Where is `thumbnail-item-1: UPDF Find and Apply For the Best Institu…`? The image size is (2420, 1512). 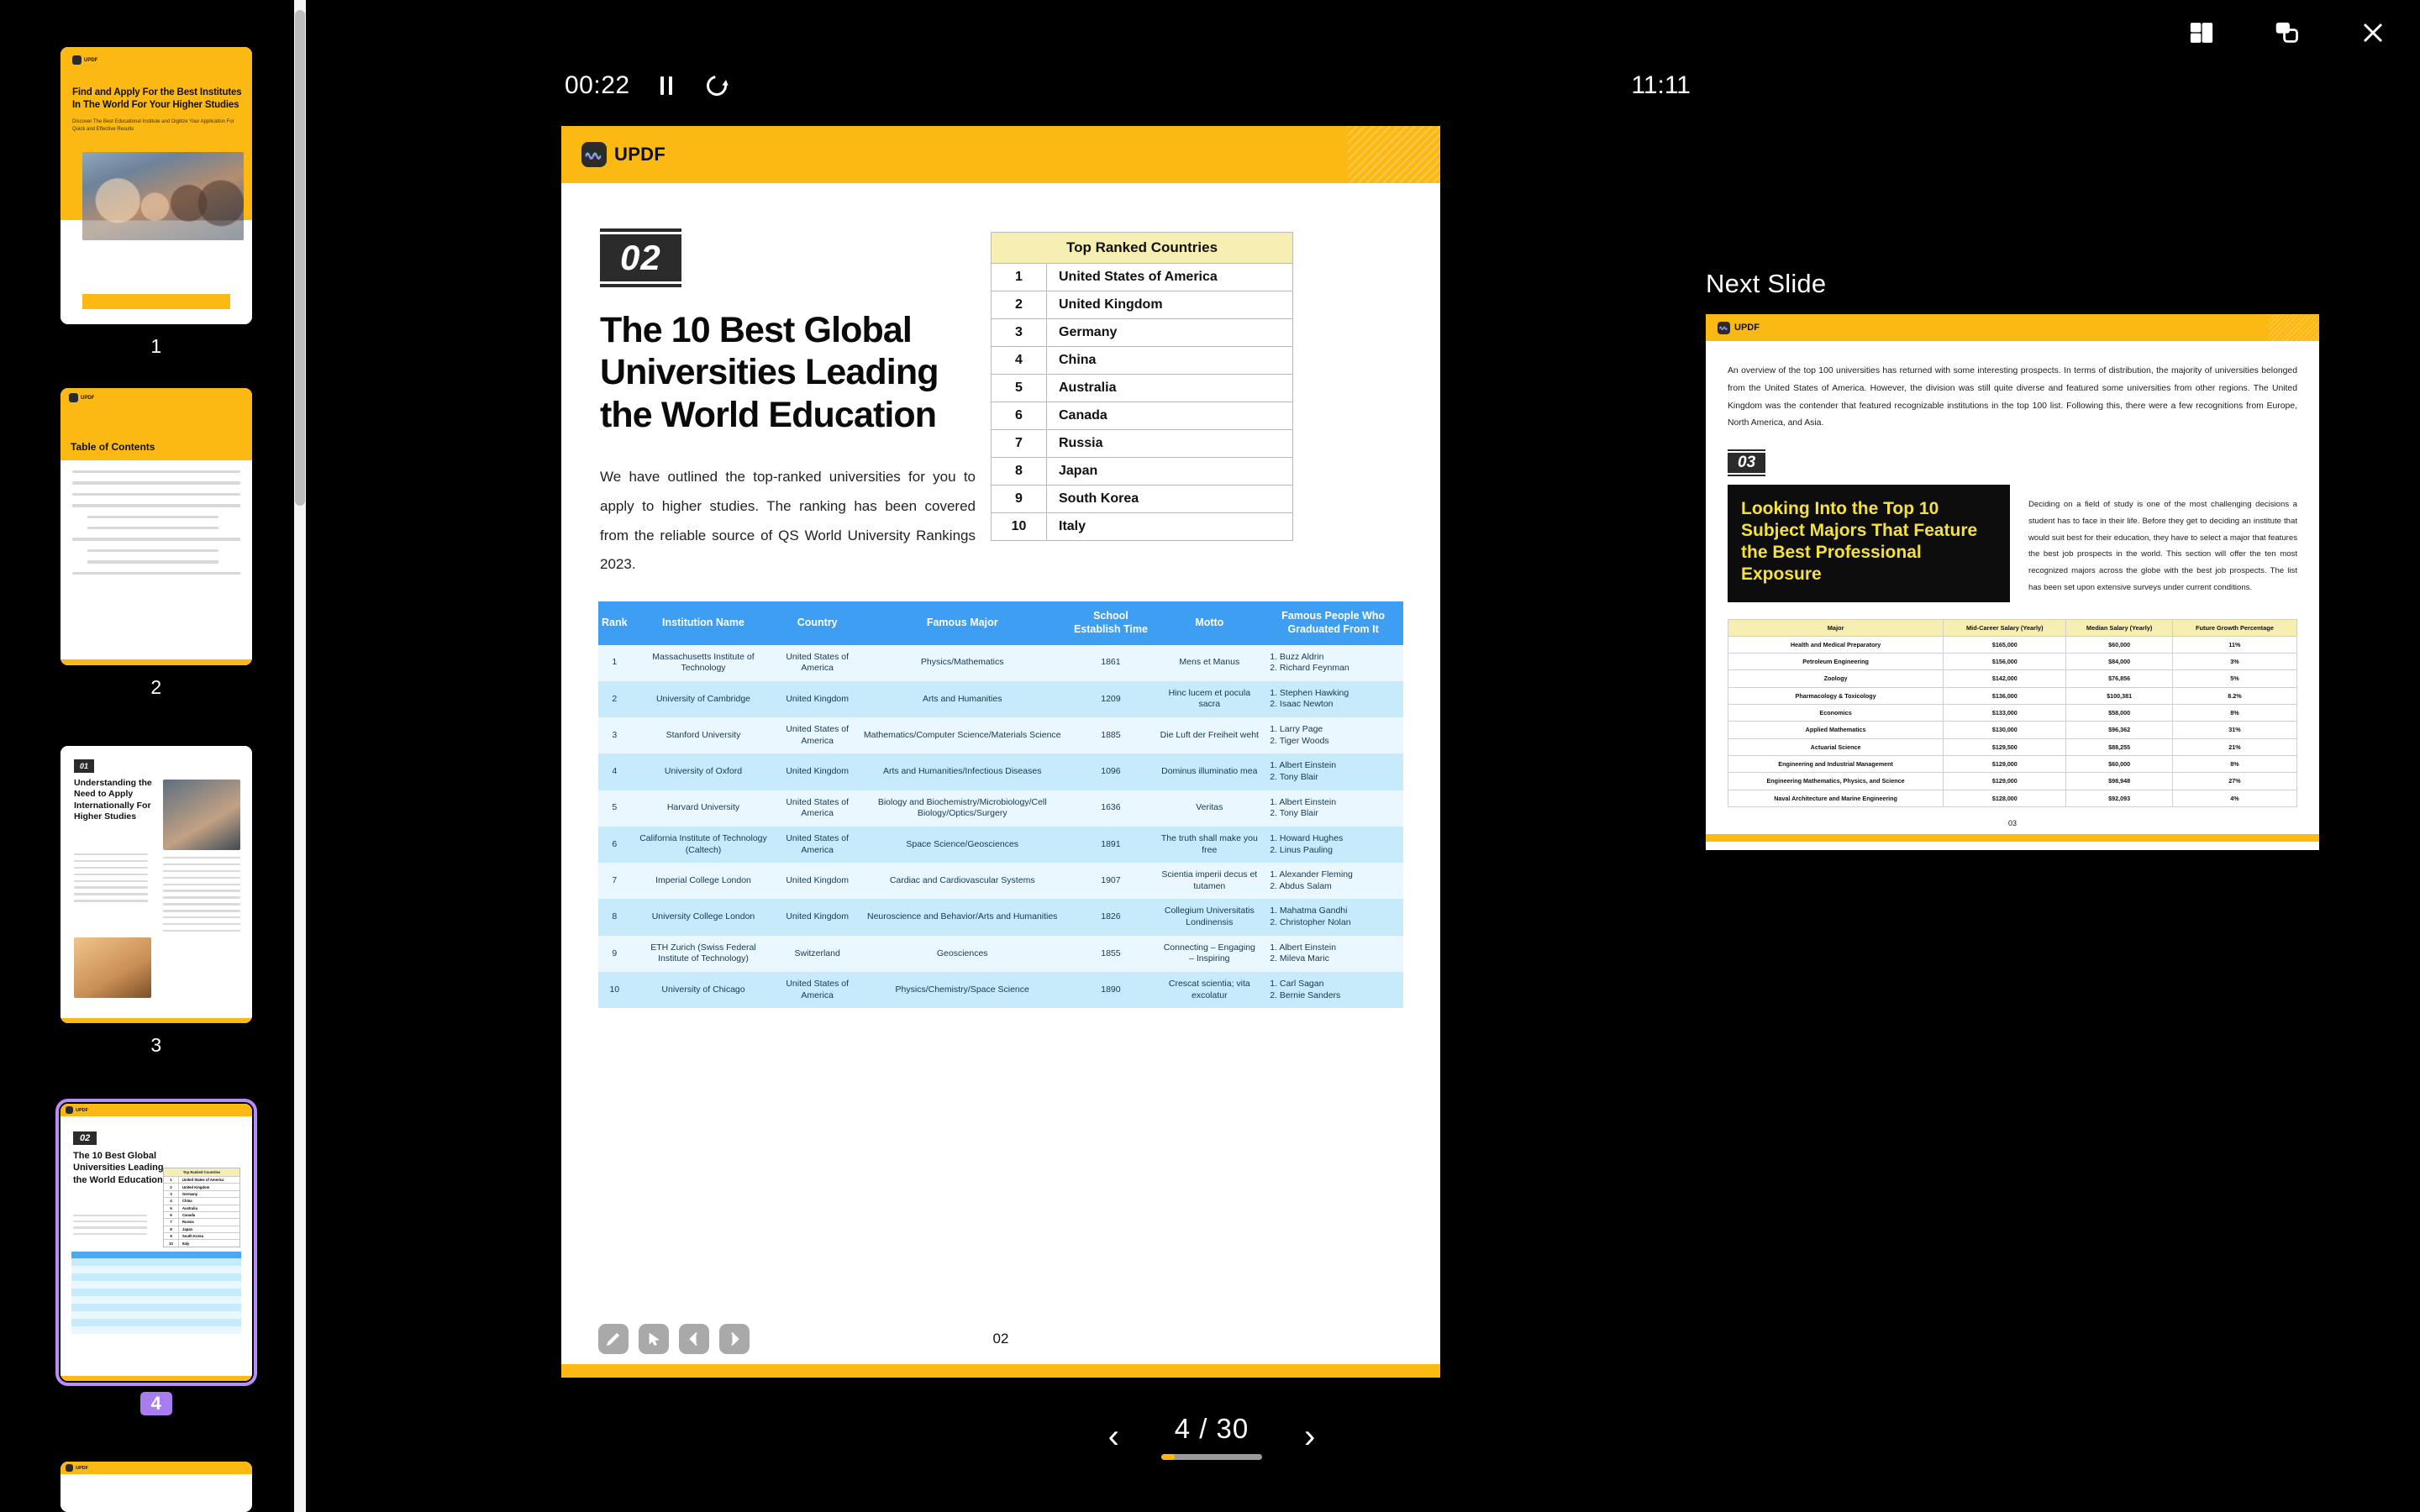 thumbnail-item-1: UPDF Find and Apply For the Best Institu… is located at coordinates (157, 202).